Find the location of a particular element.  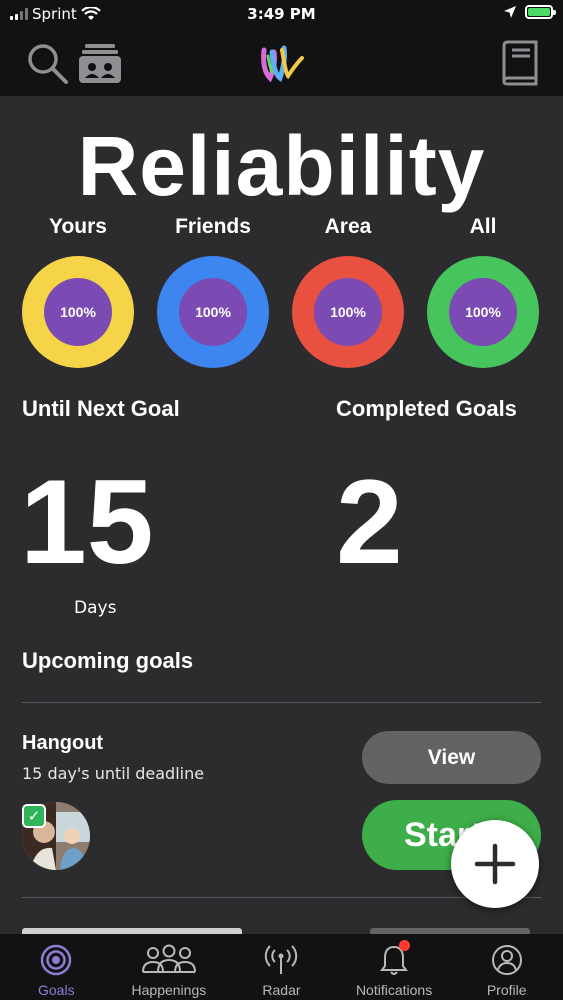

id-cards-icon is located at coordinates (100, 63).